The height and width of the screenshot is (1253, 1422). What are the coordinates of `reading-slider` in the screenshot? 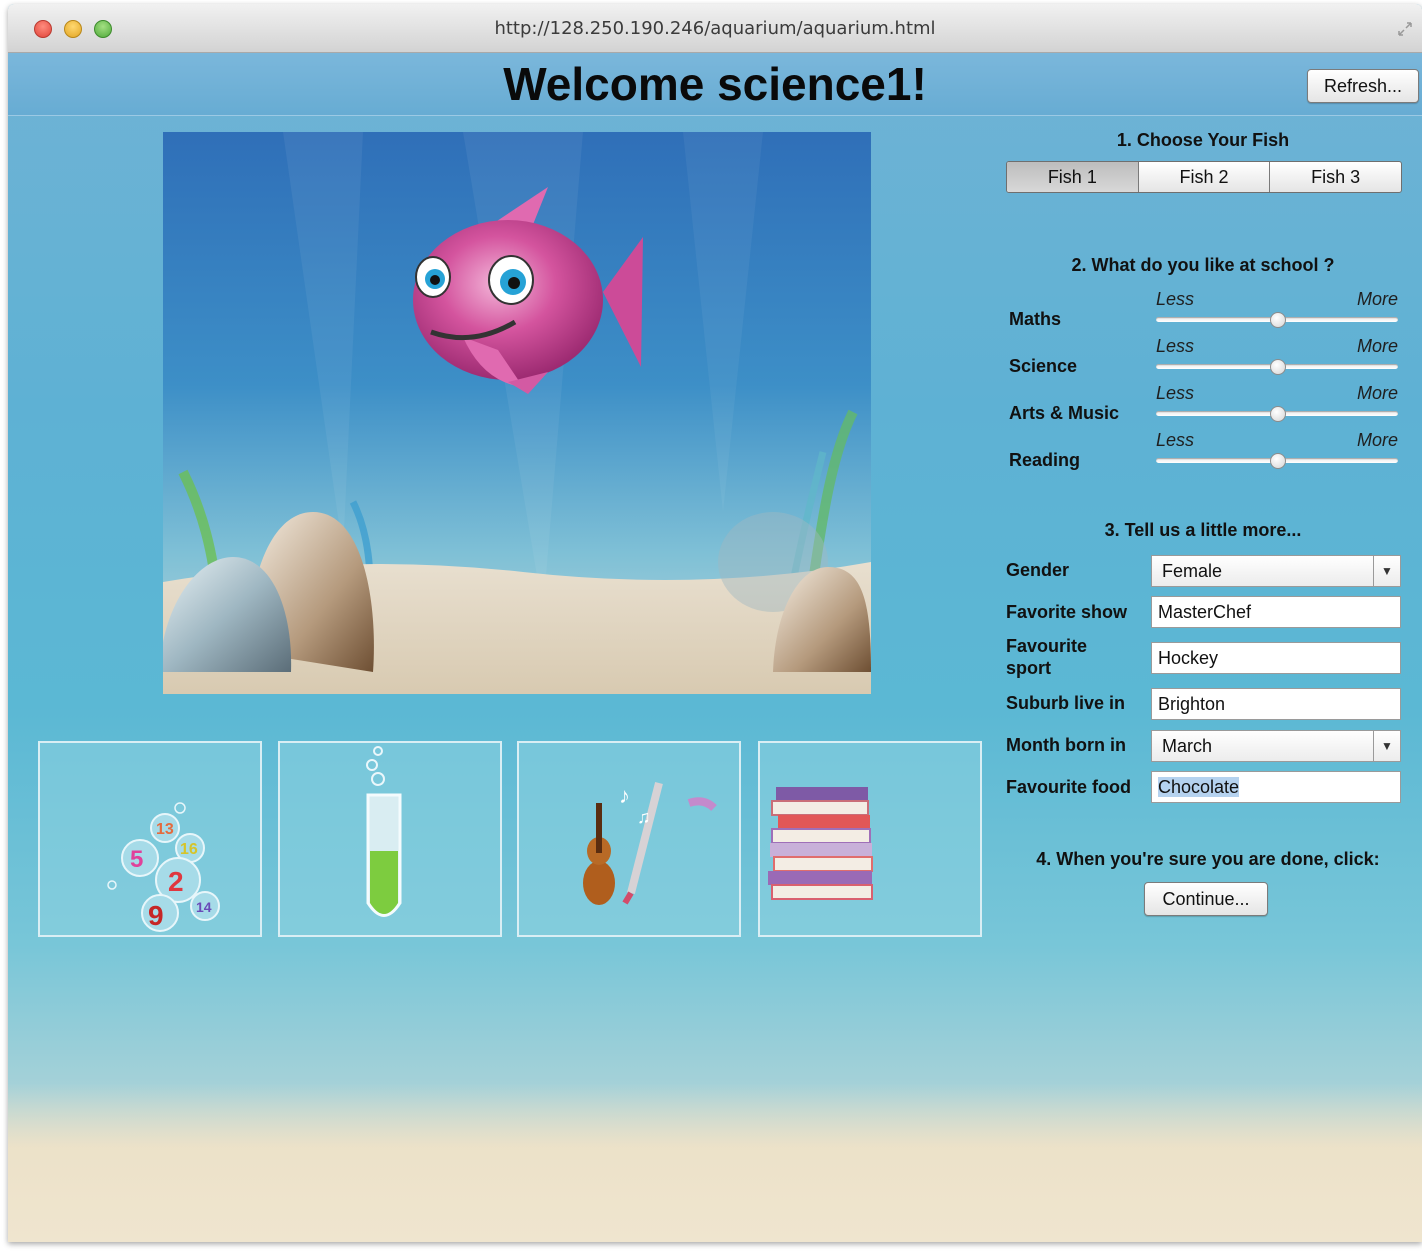 It's located at (1277, 461).